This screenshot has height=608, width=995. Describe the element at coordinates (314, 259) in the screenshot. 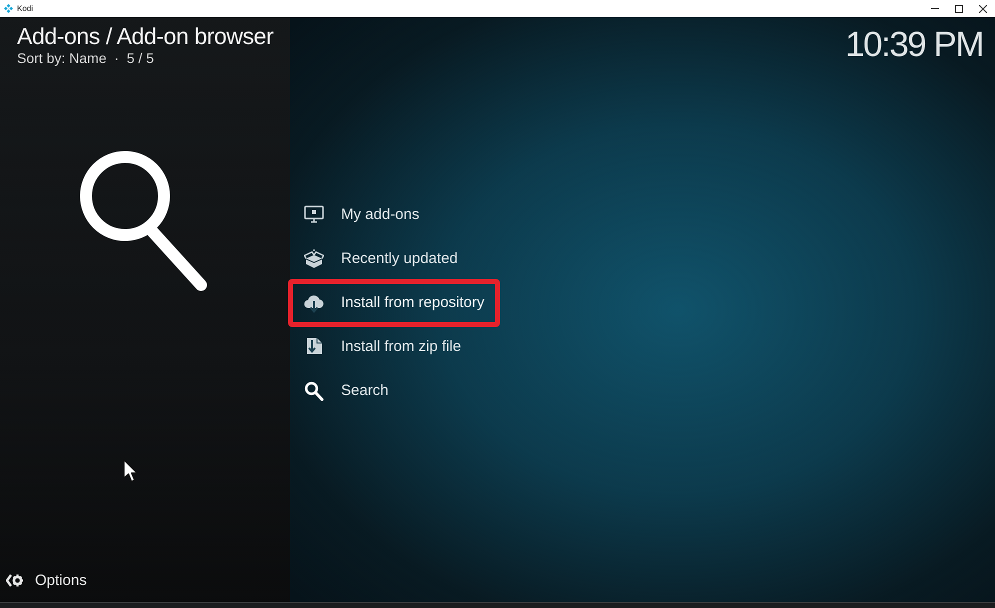

I see `open-box-icon` at that location.